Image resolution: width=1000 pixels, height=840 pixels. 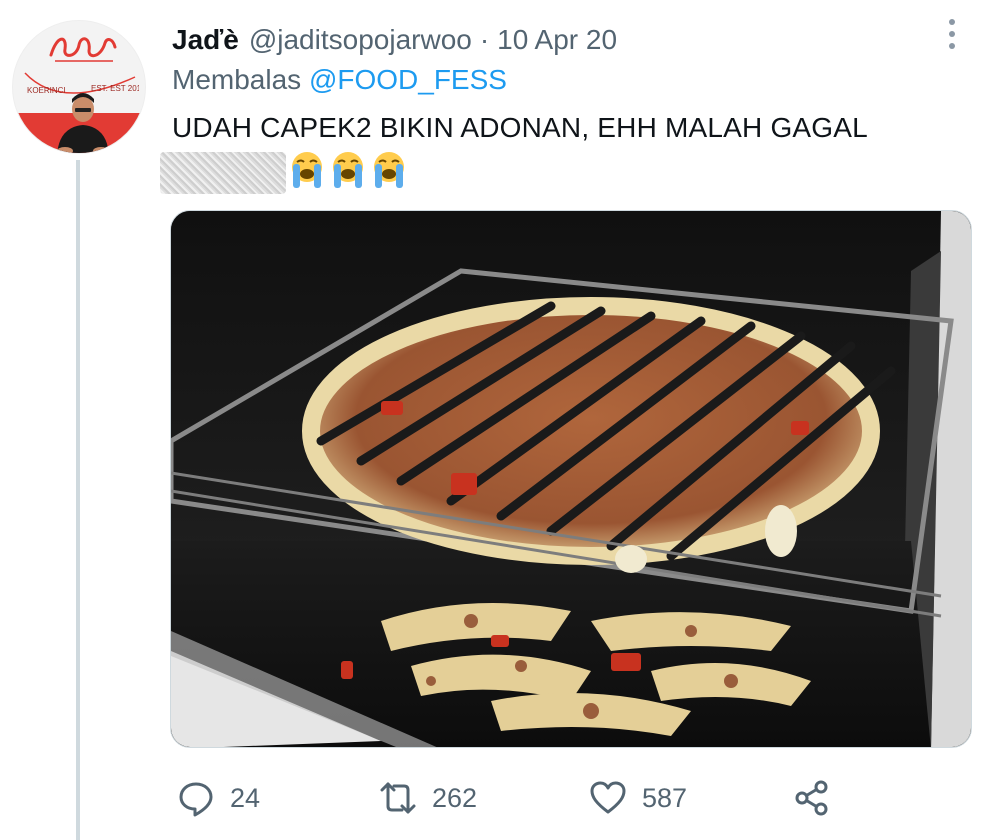 What do you see at coordinates (952, 34) in the screenshot?
I see `more-vertical-icon` at bounding box center [952, 34].